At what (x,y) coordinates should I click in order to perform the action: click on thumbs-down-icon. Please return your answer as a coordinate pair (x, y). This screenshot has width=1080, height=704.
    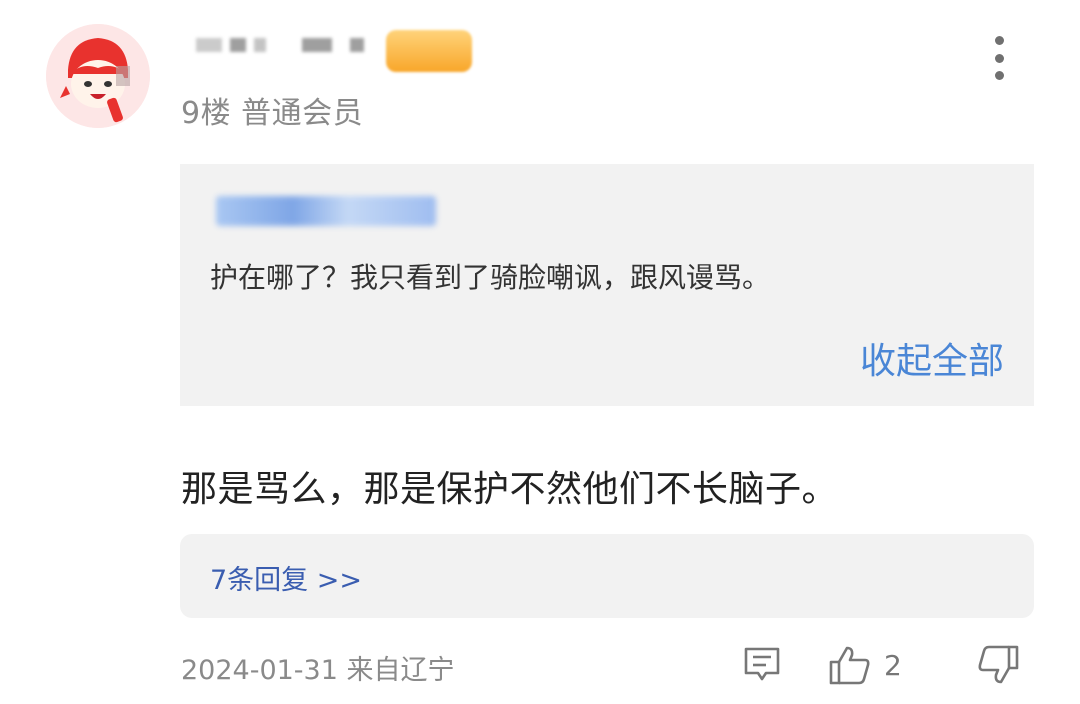
    Looking at the image, I should click on (998, 664).